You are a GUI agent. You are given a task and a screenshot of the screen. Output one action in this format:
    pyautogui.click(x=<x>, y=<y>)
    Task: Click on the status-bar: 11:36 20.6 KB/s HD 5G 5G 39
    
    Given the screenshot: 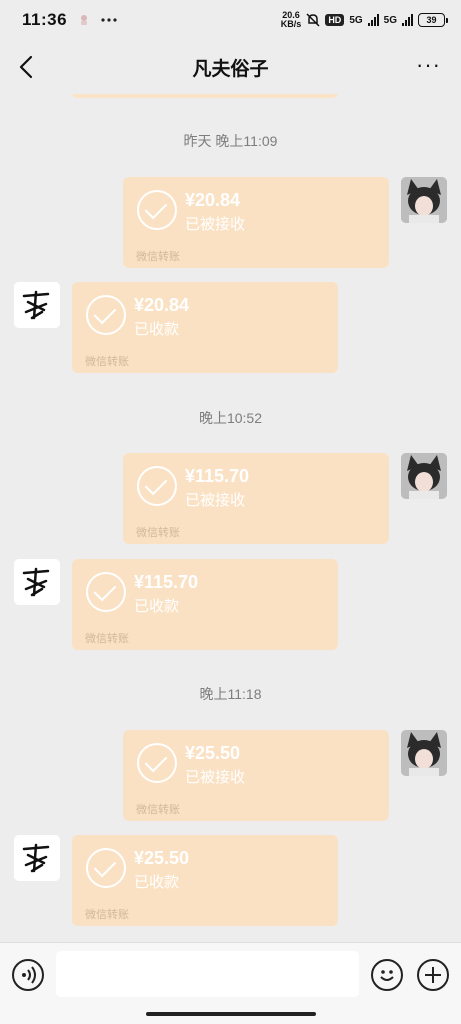 What is the action you would take?
    pyautogui.click(x=230, y=20)
    